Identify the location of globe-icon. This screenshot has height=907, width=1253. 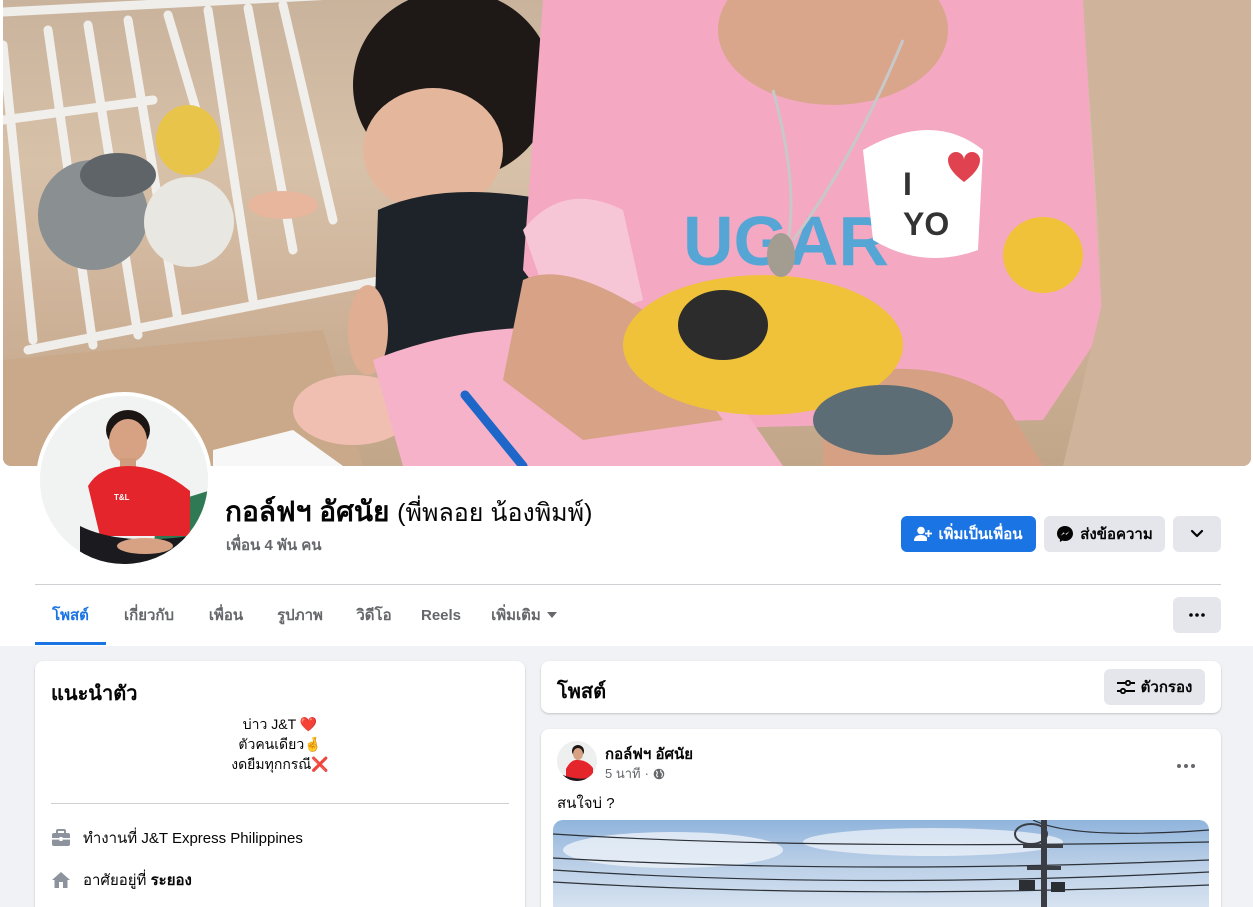
(659, 774).